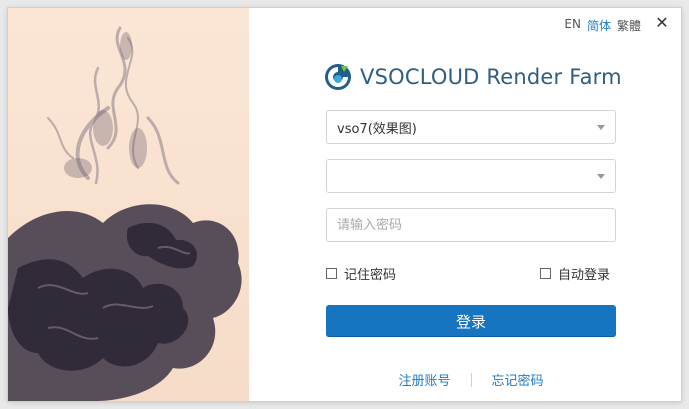  Describe the element at coordinates (370, 275) in the screenshot. I see `remember-password-label: 记住密码` at that location.